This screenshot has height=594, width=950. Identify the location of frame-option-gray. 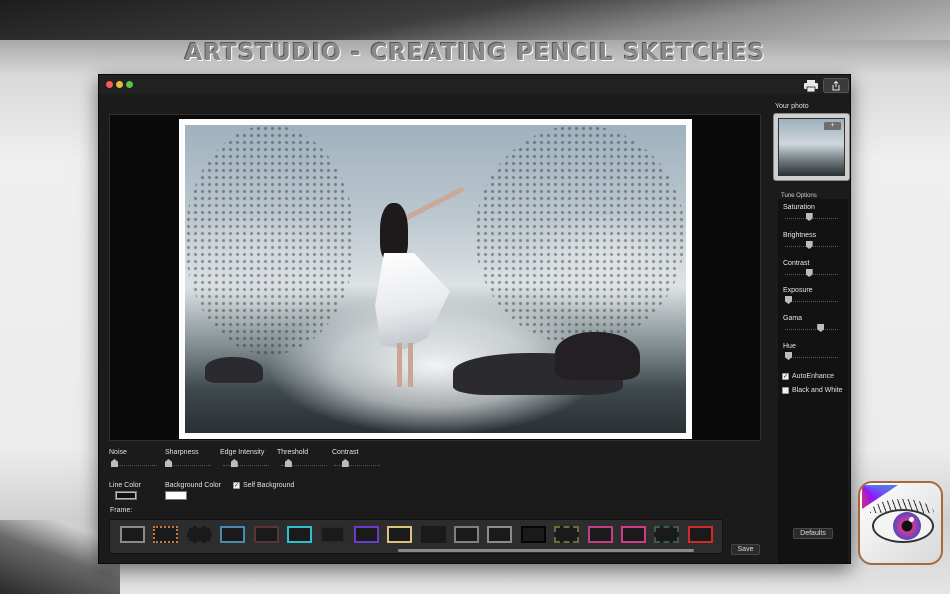
(466, 534).